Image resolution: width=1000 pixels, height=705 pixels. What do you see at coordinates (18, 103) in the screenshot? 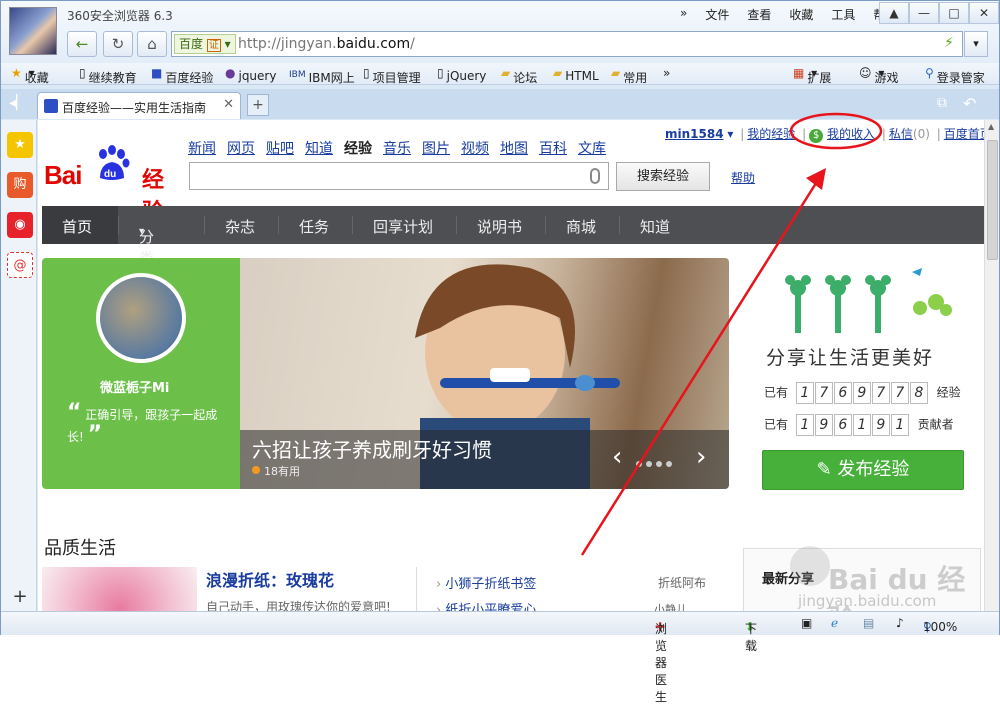
I see `sidebar-toggle-icon: ◂▏` at bounding box center [18, 103].